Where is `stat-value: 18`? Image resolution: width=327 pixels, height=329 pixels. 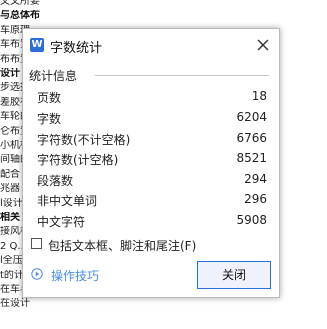
stat-value: 18 is located at coordinates (259, 96).